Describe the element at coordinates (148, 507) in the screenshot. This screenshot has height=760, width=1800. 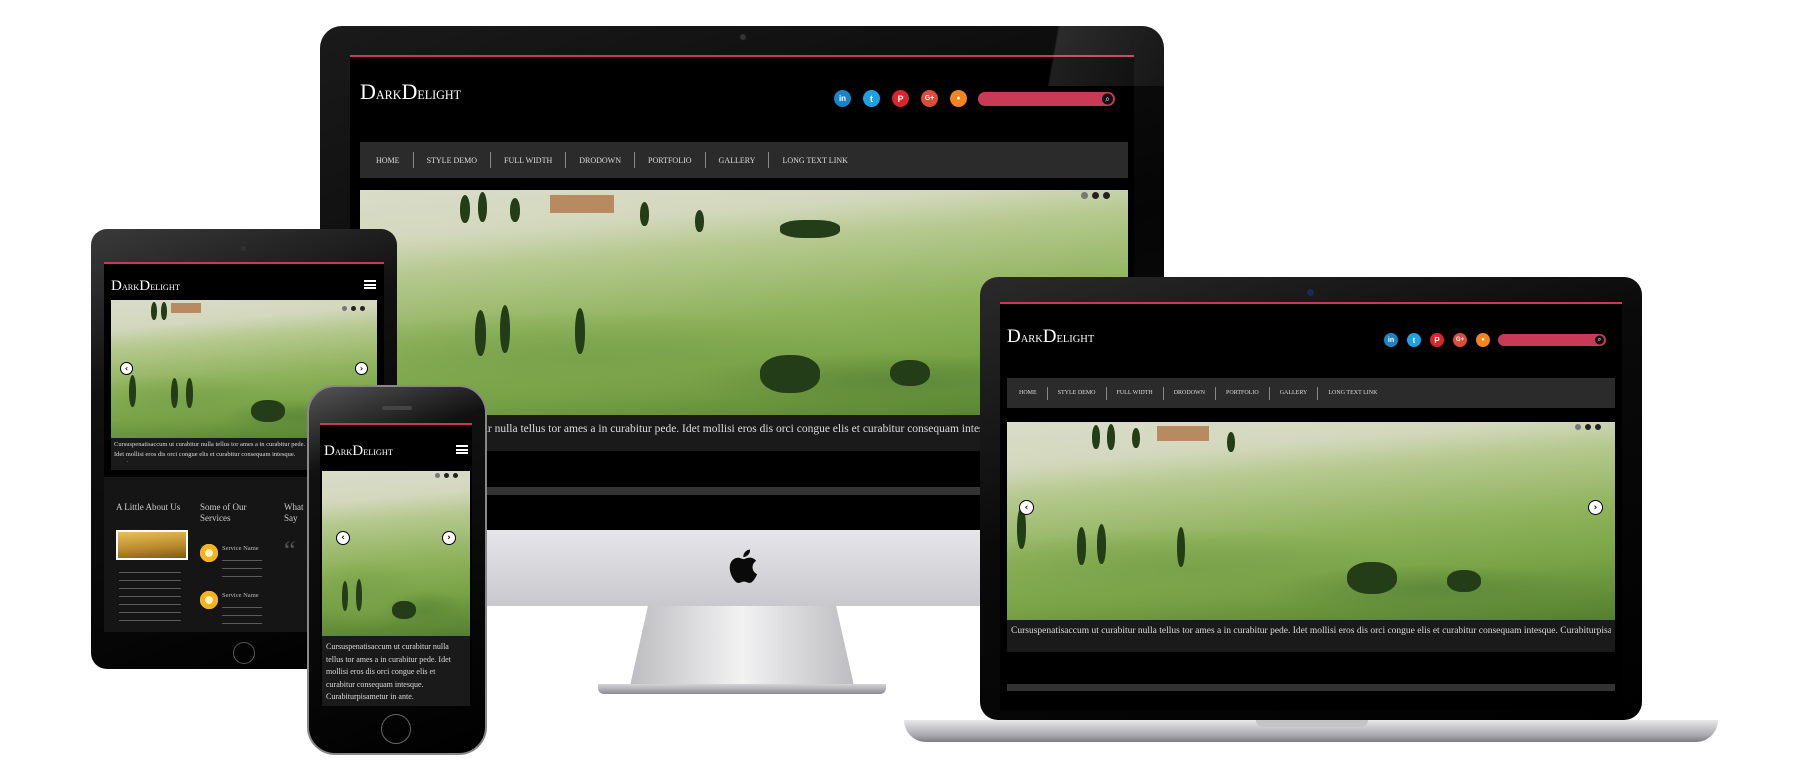
I see `about-title: A Little About Us` at that location.